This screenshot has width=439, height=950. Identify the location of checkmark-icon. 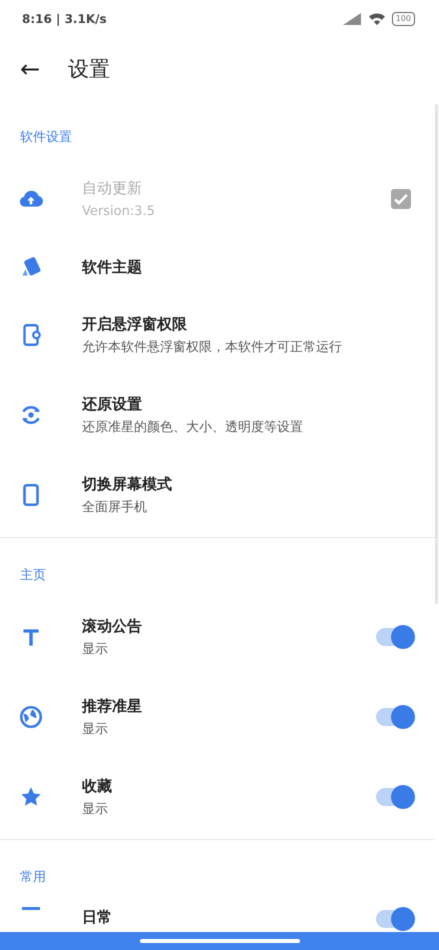
(401, 199).